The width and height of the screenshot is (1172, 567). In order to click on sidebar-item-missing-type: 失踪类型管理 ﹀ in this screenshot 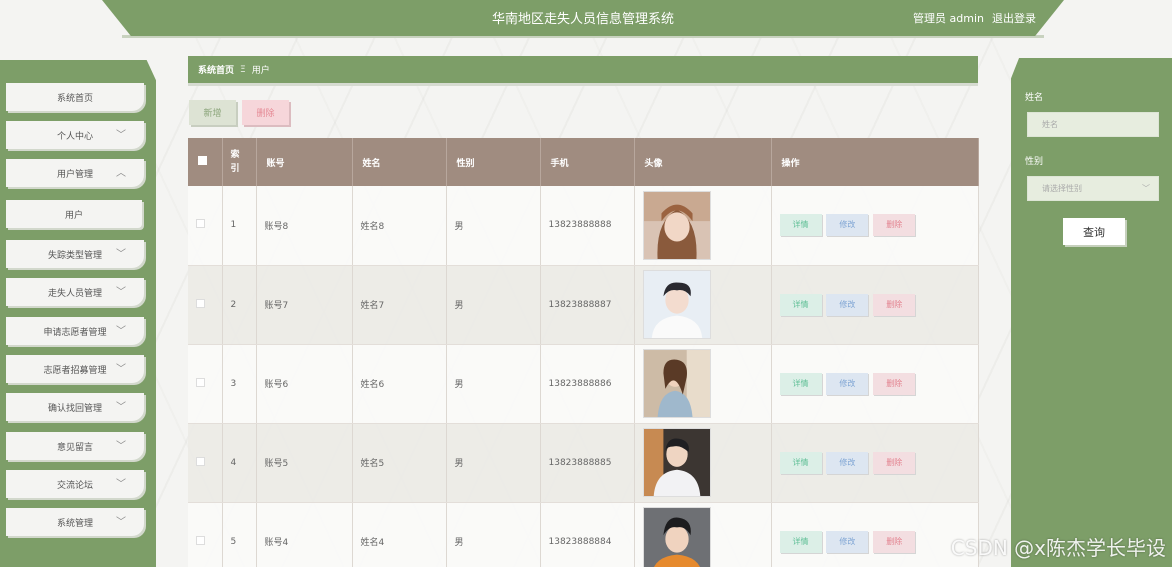, I will do `click(75, 254)`.